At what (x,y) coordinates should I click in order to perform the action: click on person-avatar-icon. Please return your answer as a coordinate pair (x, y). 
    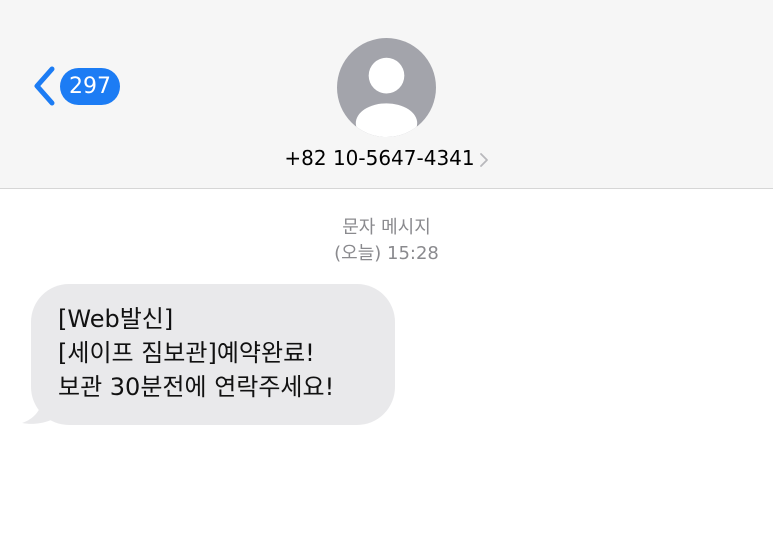
    Looking at the image, I should click on (386, 87).